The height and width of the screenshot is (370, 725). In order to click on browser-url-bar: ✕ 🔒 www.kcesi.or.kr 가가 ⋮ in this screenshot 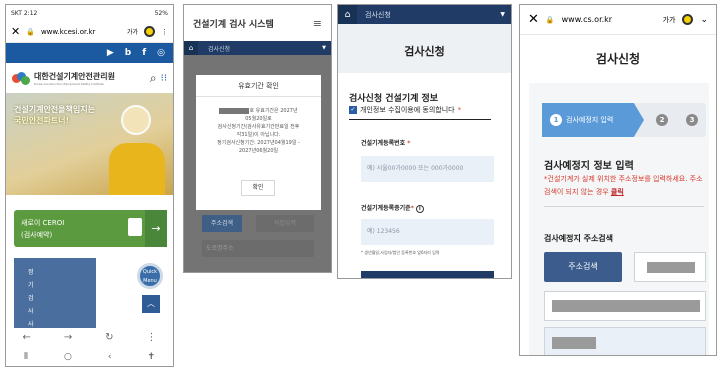, I will do `click(89, 32)`.